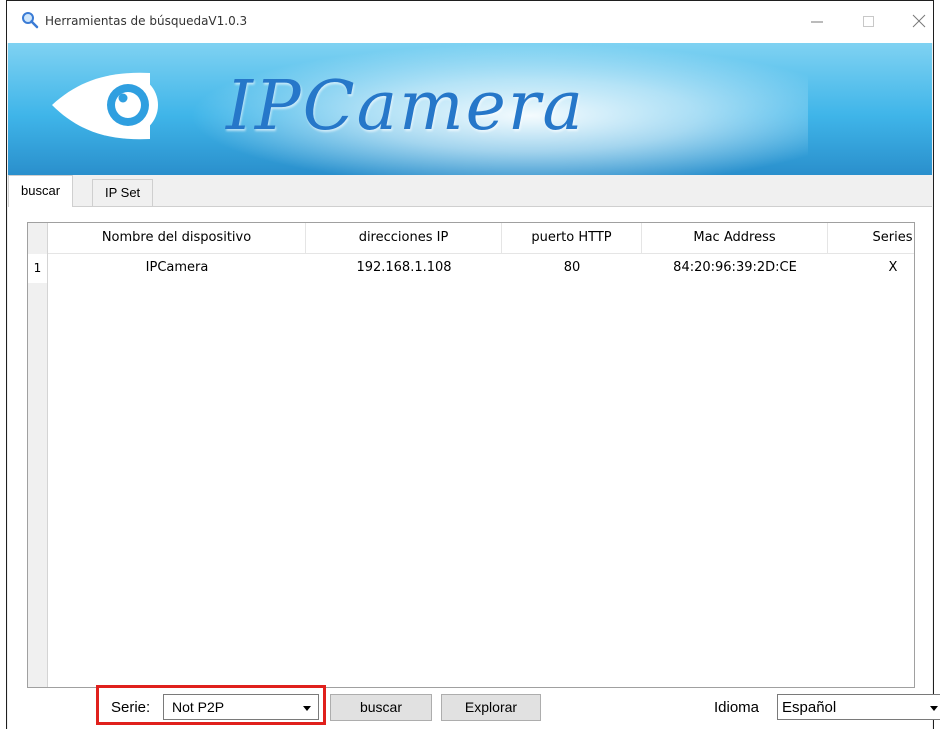  Describe the element at coordinates (869, 21) in the screenshot. I see `maximize-icon` at that location.